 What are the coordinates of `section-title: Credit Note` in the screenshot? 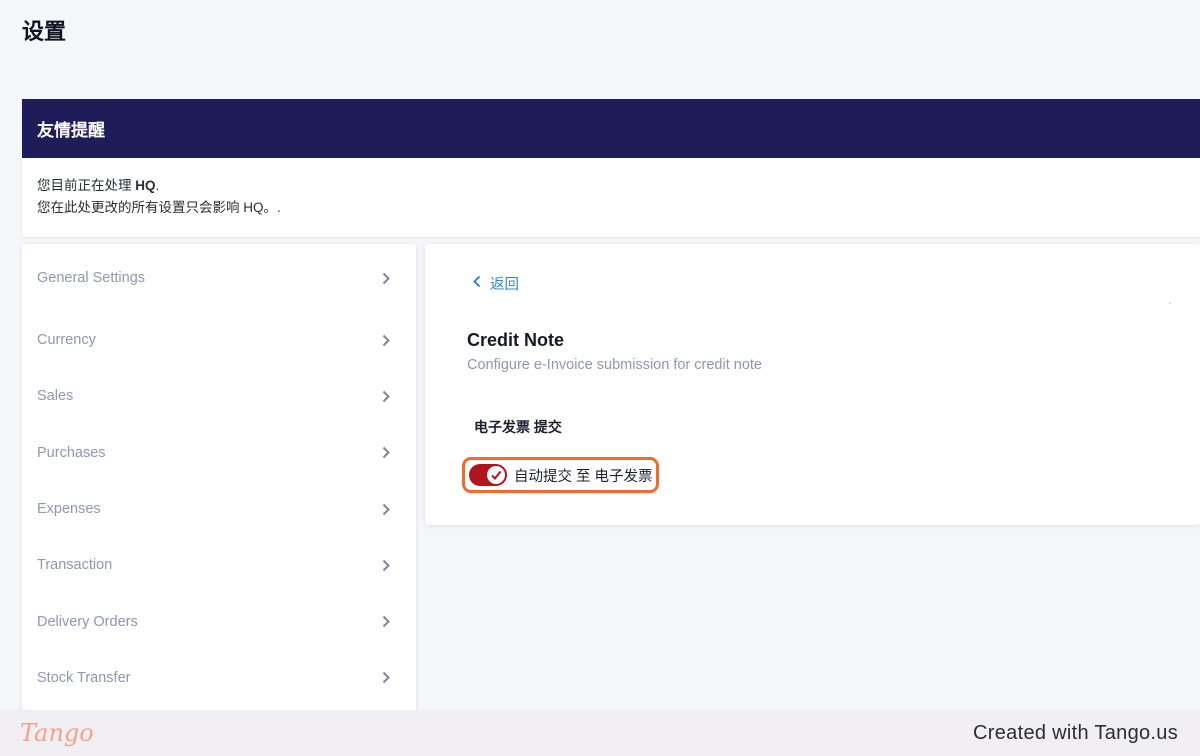 It's located at (516, 340).